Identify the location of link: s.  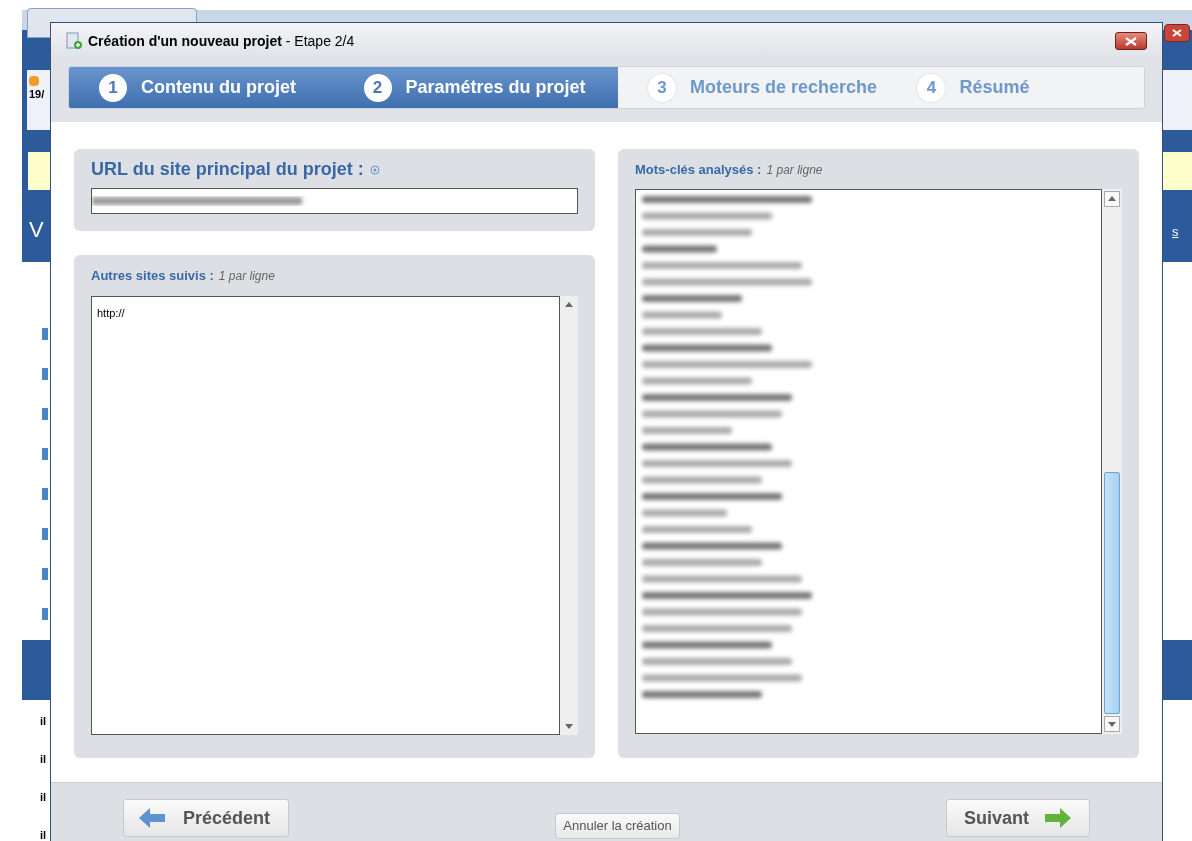
(1175, 232).